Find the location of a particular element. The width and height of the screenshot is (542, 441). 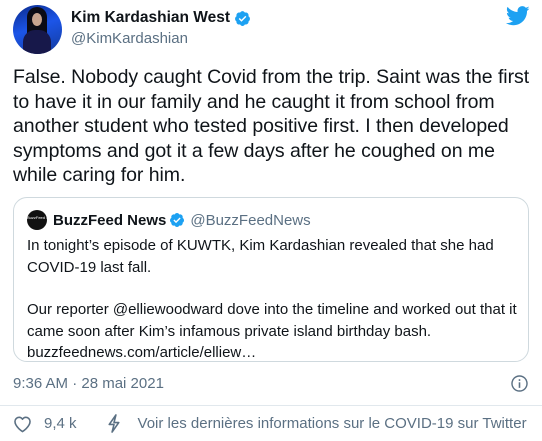

author-display-name: Kim Kardashian West is located at coordinates (150, 18).